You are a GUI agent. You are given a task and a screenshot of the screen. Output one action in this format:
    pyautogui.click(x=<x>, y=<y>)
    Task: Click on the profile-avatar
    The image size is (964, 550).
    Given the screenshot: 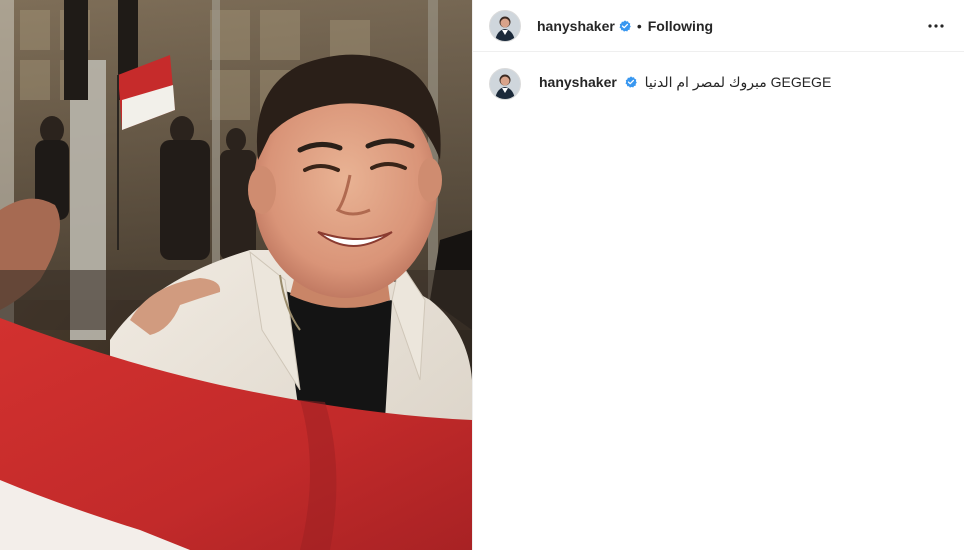 What is the action you would take?
    pyautogui.click(x=505, y=25)
    